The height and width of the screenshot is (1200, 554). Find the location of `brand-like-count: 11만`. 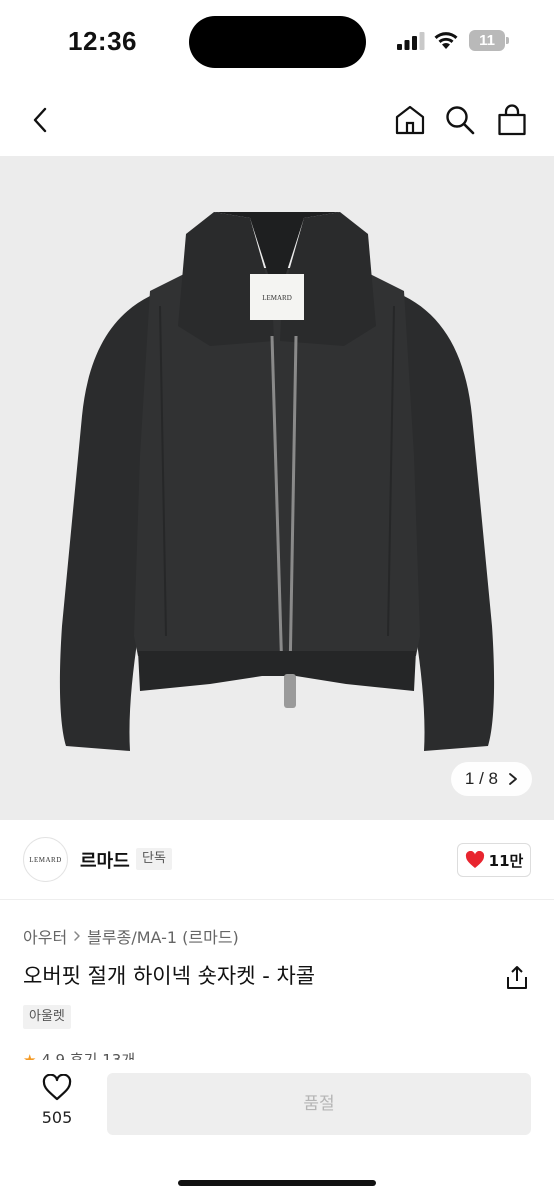

brand-like-count: 11만 is located at coordinates (506, 860).